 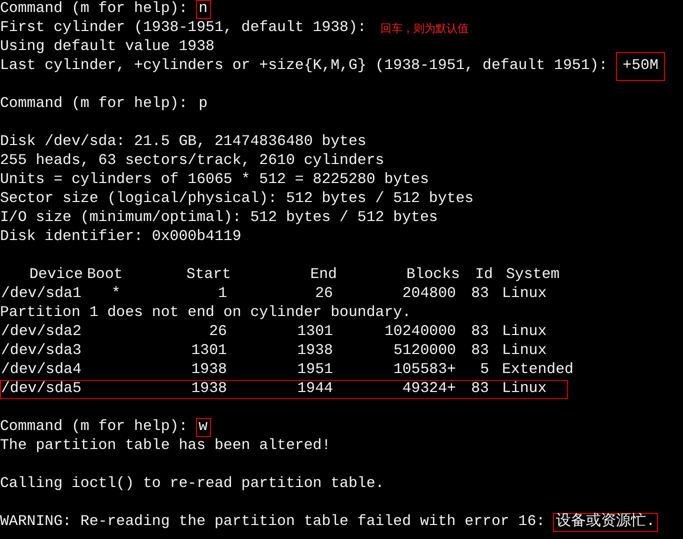 I want to click on column-header: Blocks, so click(x=432, y=275).